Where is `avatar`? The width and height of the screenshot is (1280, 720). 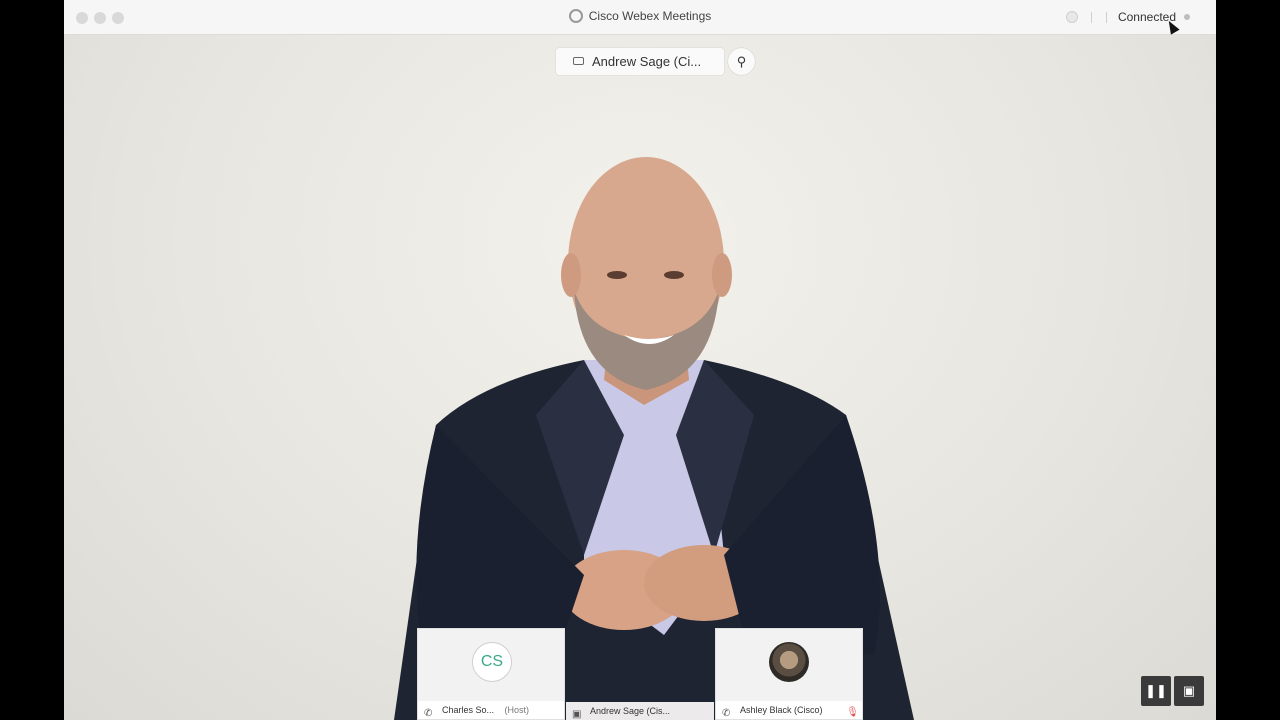 avatar is located at coordinates (789, 662).